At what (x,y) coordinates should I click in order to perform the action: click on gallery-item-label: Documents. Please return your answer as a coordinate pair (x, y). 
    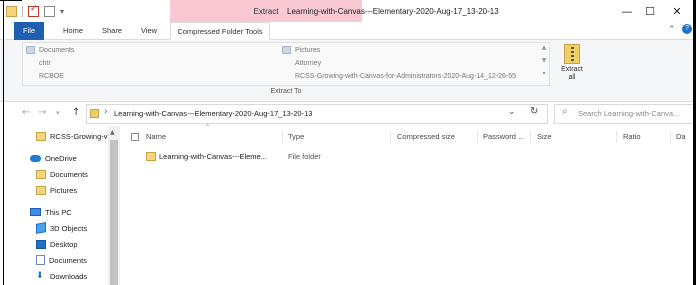
    Looking at the image, I should click on (57, 50).